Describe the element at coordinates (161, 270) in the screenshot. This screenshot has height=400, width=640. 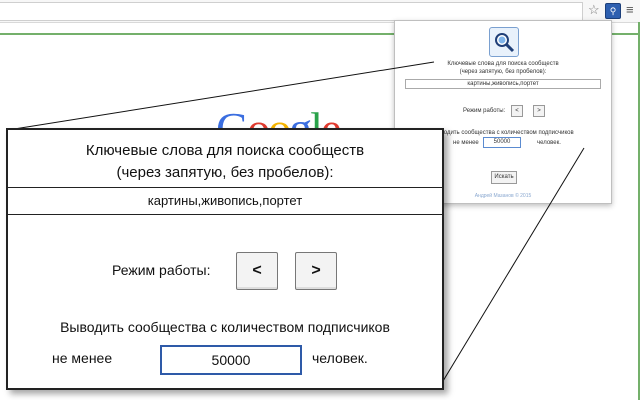
I see `zoom-mode-label: Режим работы:` at that location.